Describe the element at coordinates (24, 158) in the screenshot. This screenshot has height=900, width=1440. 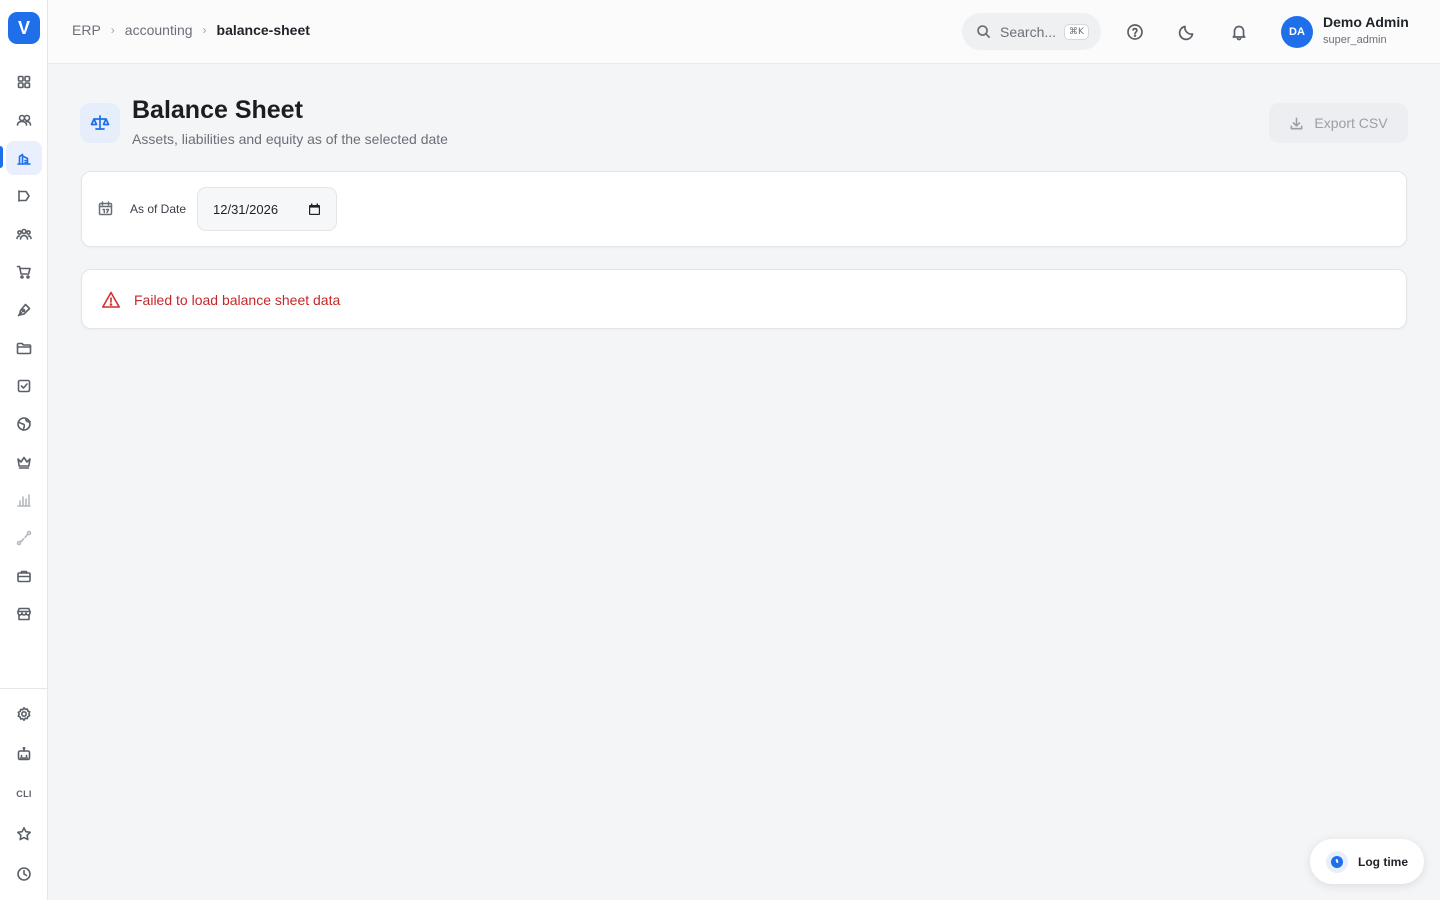
I see `accounting-icon` at that location.